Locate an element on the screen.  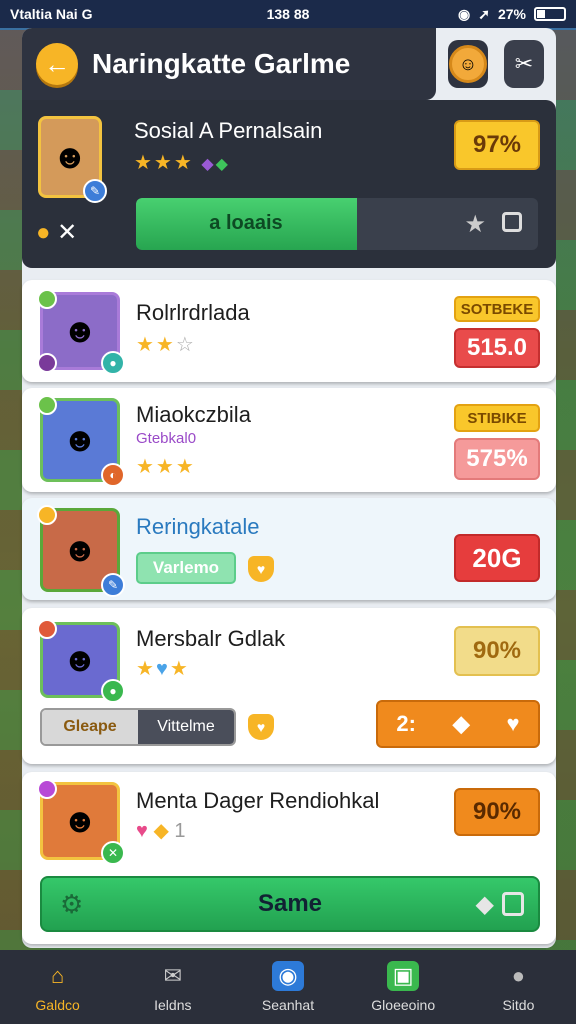
toggle-right: Vittelme is located at coordinates (186, 727).